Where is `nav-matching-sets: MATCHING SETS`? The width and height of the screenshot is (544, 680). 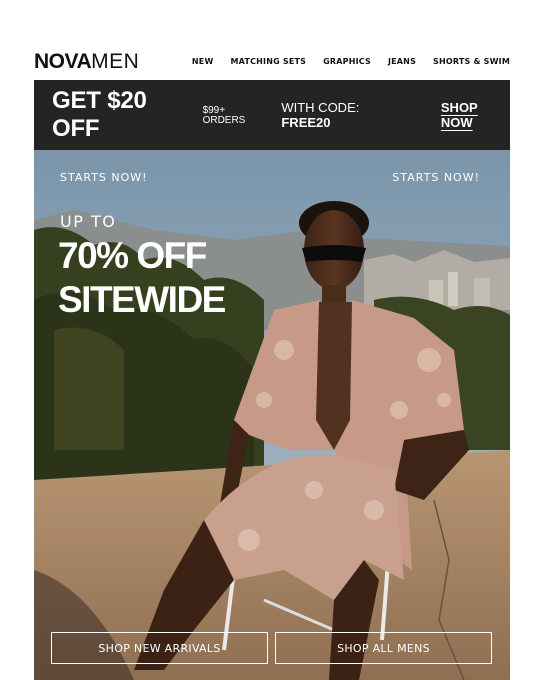
nav-matching-sets: MATCHING SETS is located at coordinates (268, 61).